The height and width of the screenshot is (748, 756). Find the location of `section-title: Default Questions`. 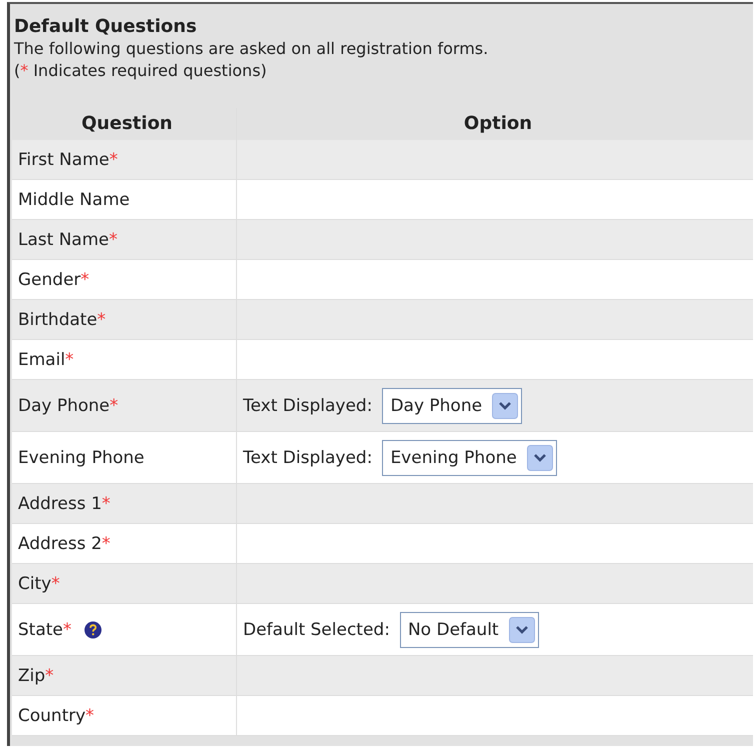

section-title: Default Questions is located at coordinates (106, 27).